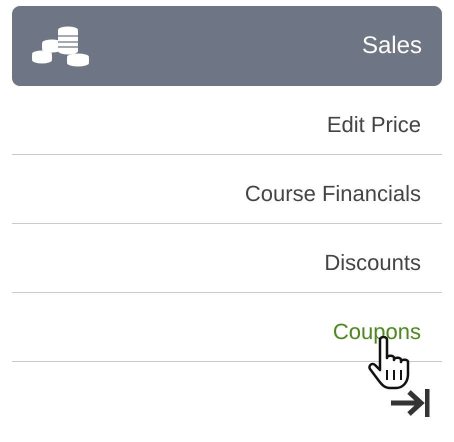  I want to click on menu-item: Discounts, so click(227, 258).